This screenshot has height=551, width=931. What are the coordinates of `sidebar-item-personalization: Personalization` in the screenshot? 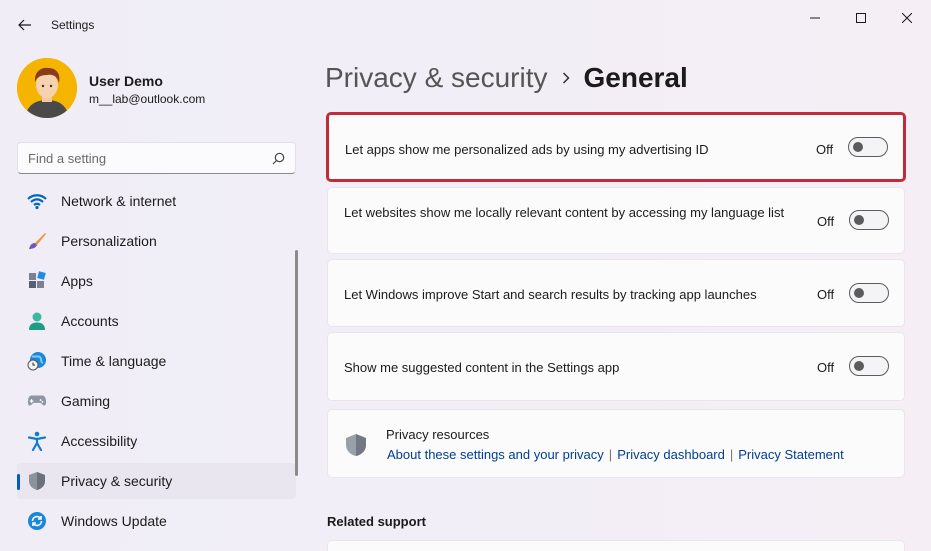 It's located at (156, 241).